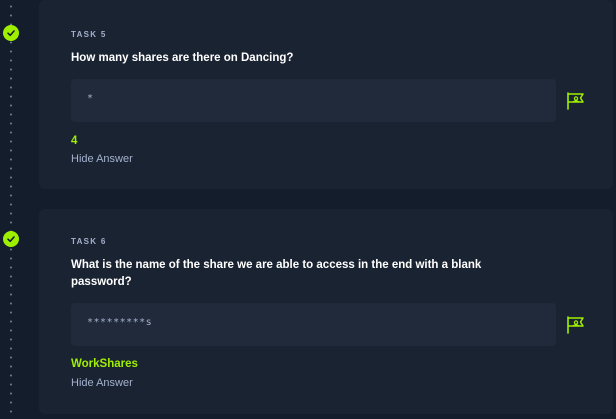 This screenshot has width=616, height=419. I want to click on answer-value: WorkShares, so click(104, 364).